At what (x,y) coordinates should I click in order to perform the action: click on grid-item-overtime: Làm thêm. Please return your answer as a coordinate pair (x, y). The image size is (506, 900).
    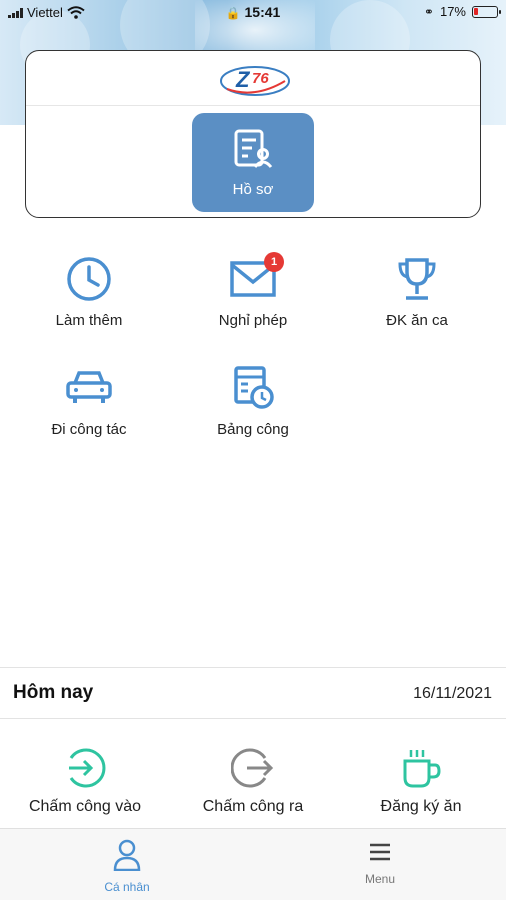
    Looking at the image, I should click on (89, 292).